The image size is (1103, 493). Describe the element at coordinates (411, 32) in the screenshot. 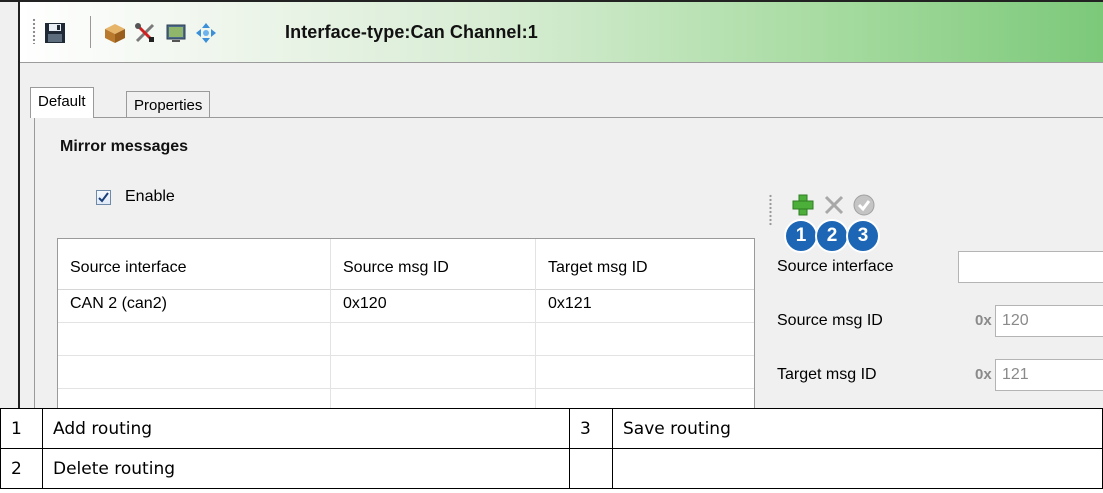

I see `window-title: Interface-type:Can Channel:1` at that location.